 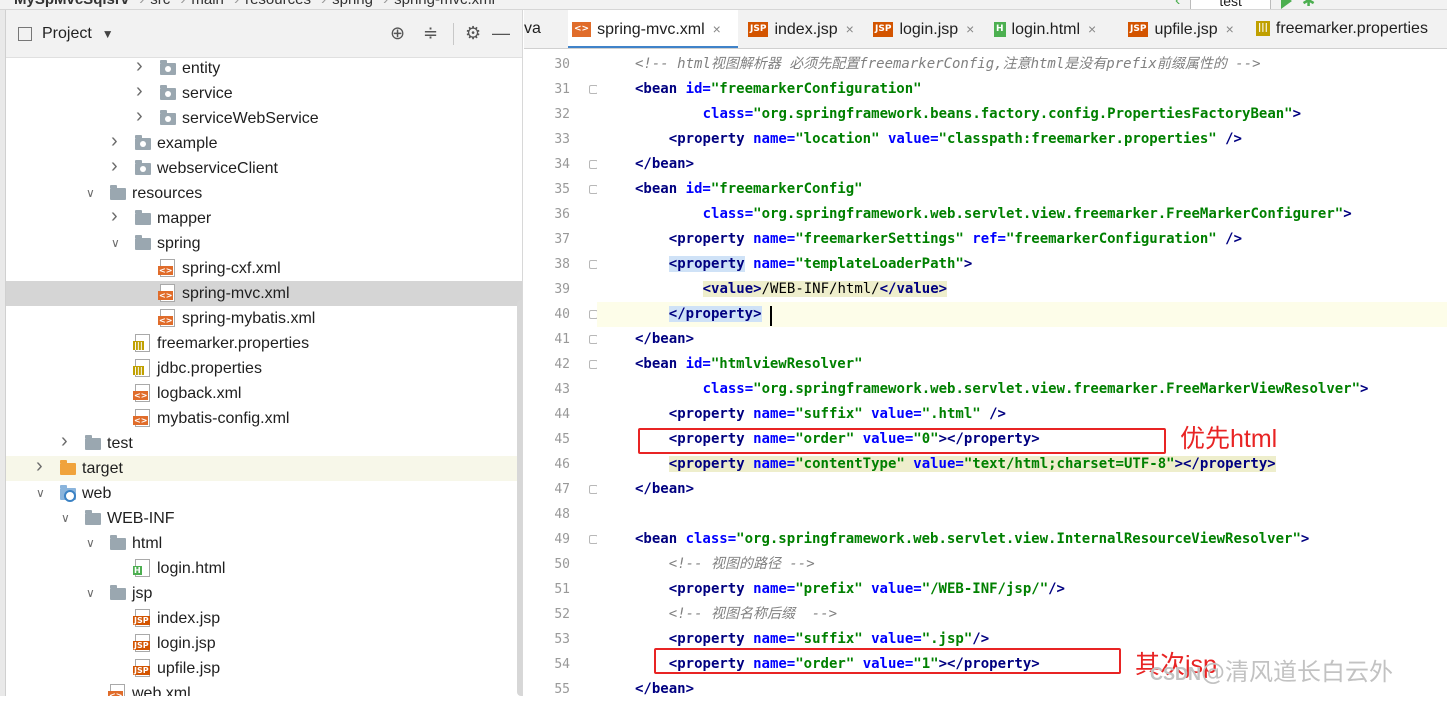 What do you see at coordinates (264, 543) in the screenshot?
I see `tree-item-html: ∨ html` at bounding box center [264, 543].